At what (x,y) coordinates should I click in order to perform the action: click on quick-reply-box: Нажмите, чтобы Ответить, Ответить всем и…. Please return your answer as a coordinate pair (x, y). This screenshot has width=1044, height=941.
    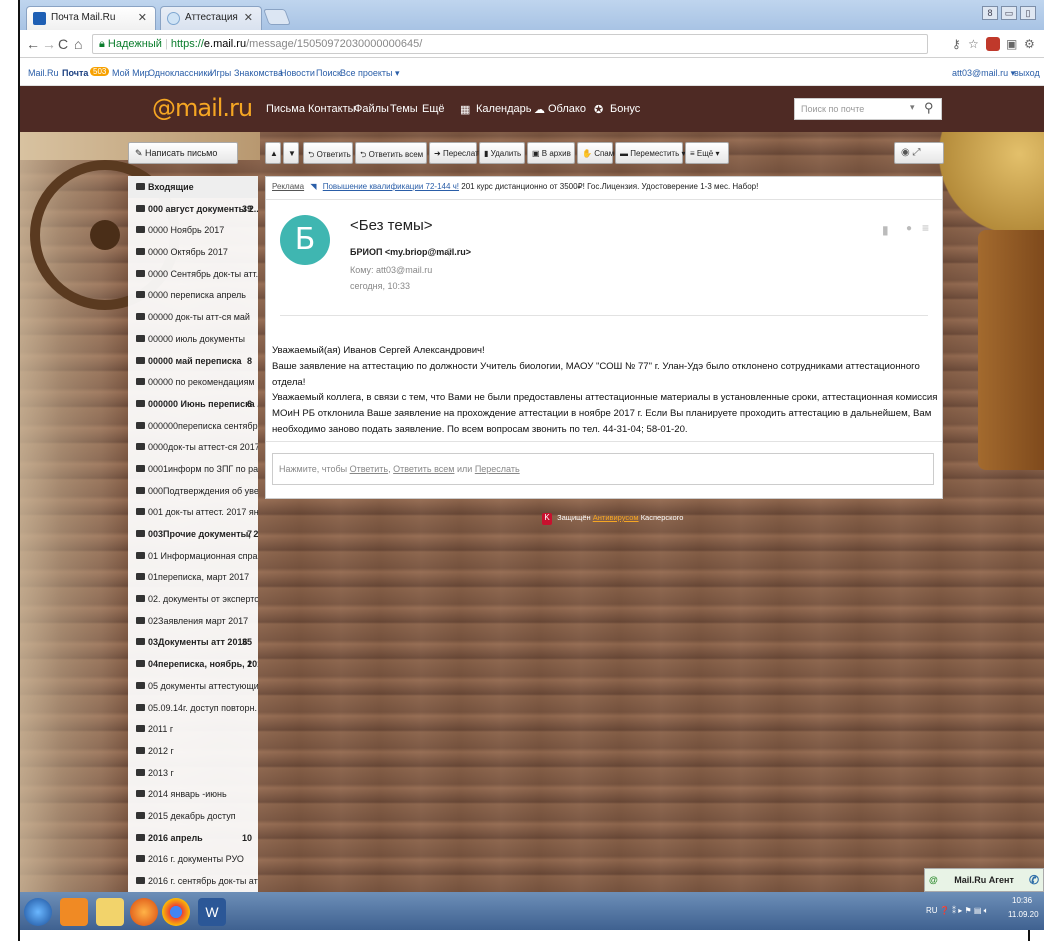
    Looking at the image, I should click on (603, 469).